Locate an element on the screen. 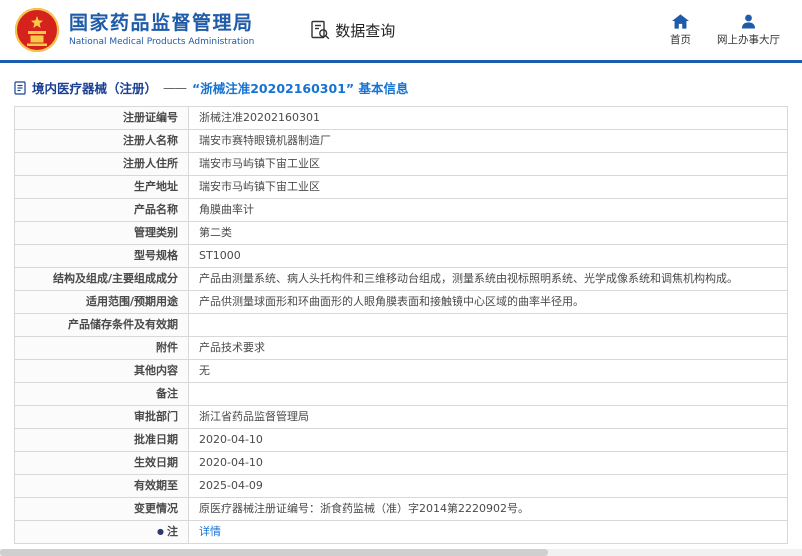 Image resolution: width=802 pixels, height=556 pixels. table-row: 有效期至 2025-04-09 is located at coordinates (401, 486).